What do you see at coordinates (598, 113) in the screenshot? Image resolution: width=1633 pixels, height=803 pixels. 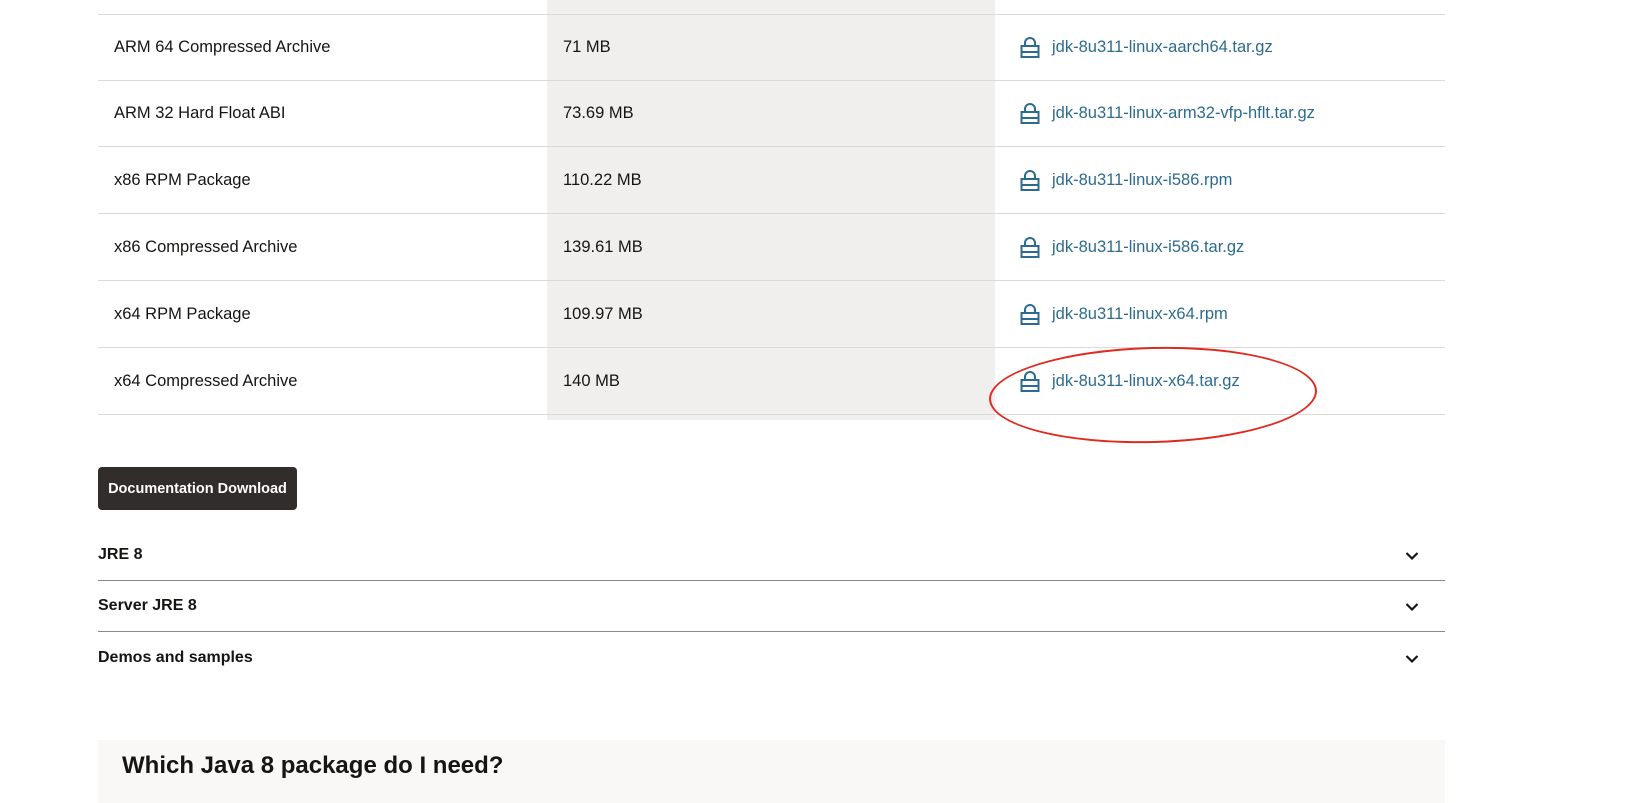 I see `file-size-cell: 73.69 MB` at bounding box center [598, 113].